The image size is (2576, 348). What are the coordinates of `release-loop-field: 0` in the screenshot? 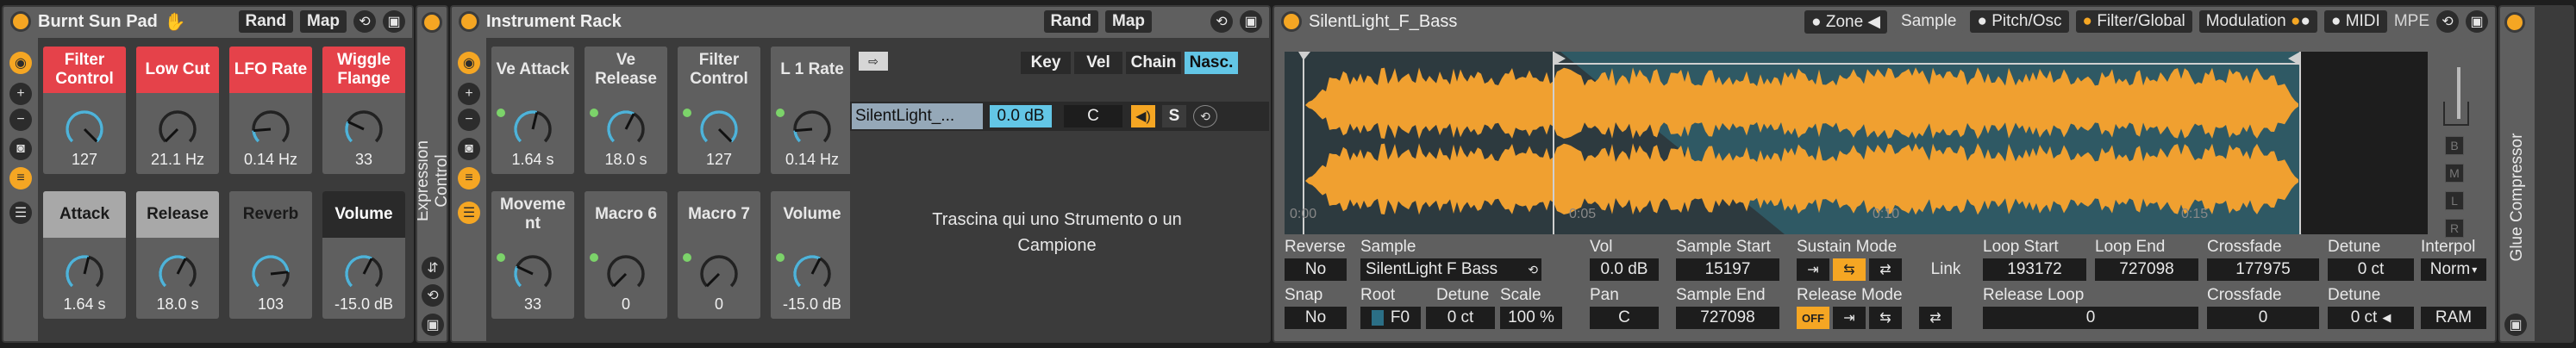 It's located at (2090, 318).